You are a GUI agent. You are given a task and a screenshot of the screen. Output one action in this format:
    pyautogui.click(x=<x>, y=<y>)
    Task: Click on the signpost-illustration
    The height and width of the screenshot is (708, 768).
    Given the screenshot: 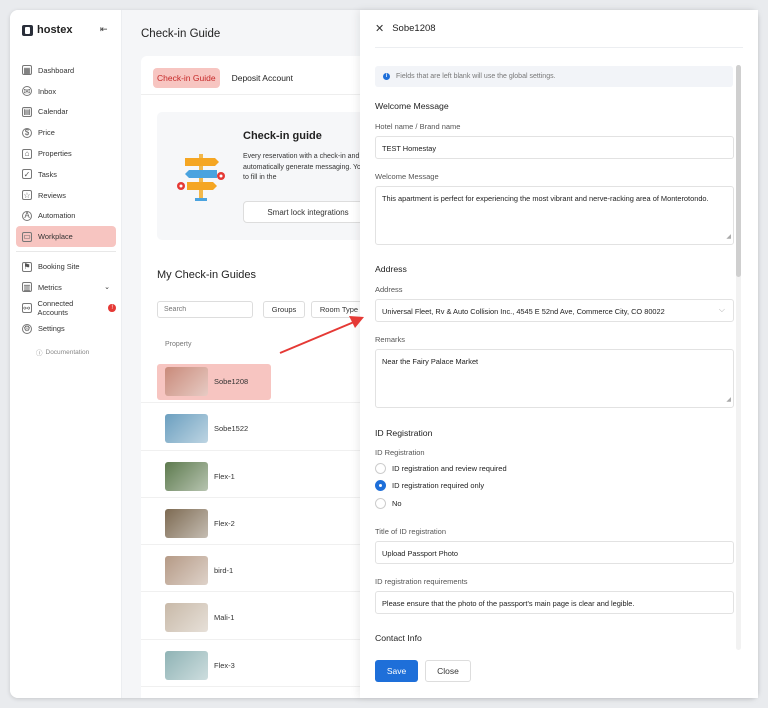 What is the action you would take?
    pyautogui.click(x=201, y=177)
    